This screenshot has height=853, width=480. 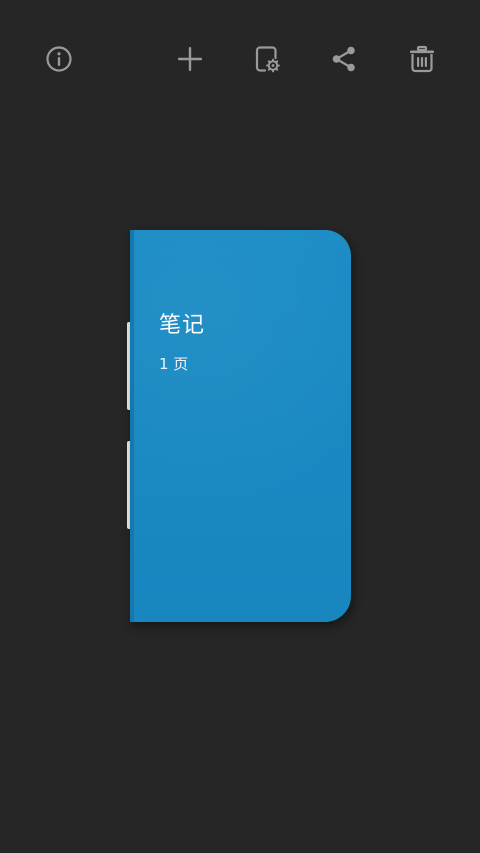 What do you see at coordinates (174, 364) in the screenshot?
I see `notebook-page-count: 1 页` at bounding box center [174, 364].